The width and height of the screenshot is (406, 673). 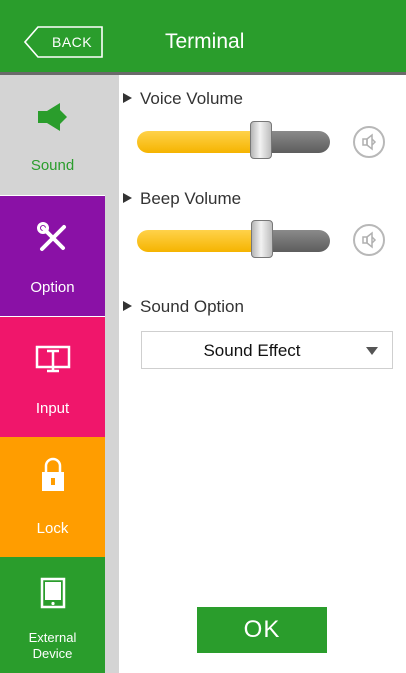 I want to click on voice-volume-heading: Voice Volume, so click(x=183, y=99).